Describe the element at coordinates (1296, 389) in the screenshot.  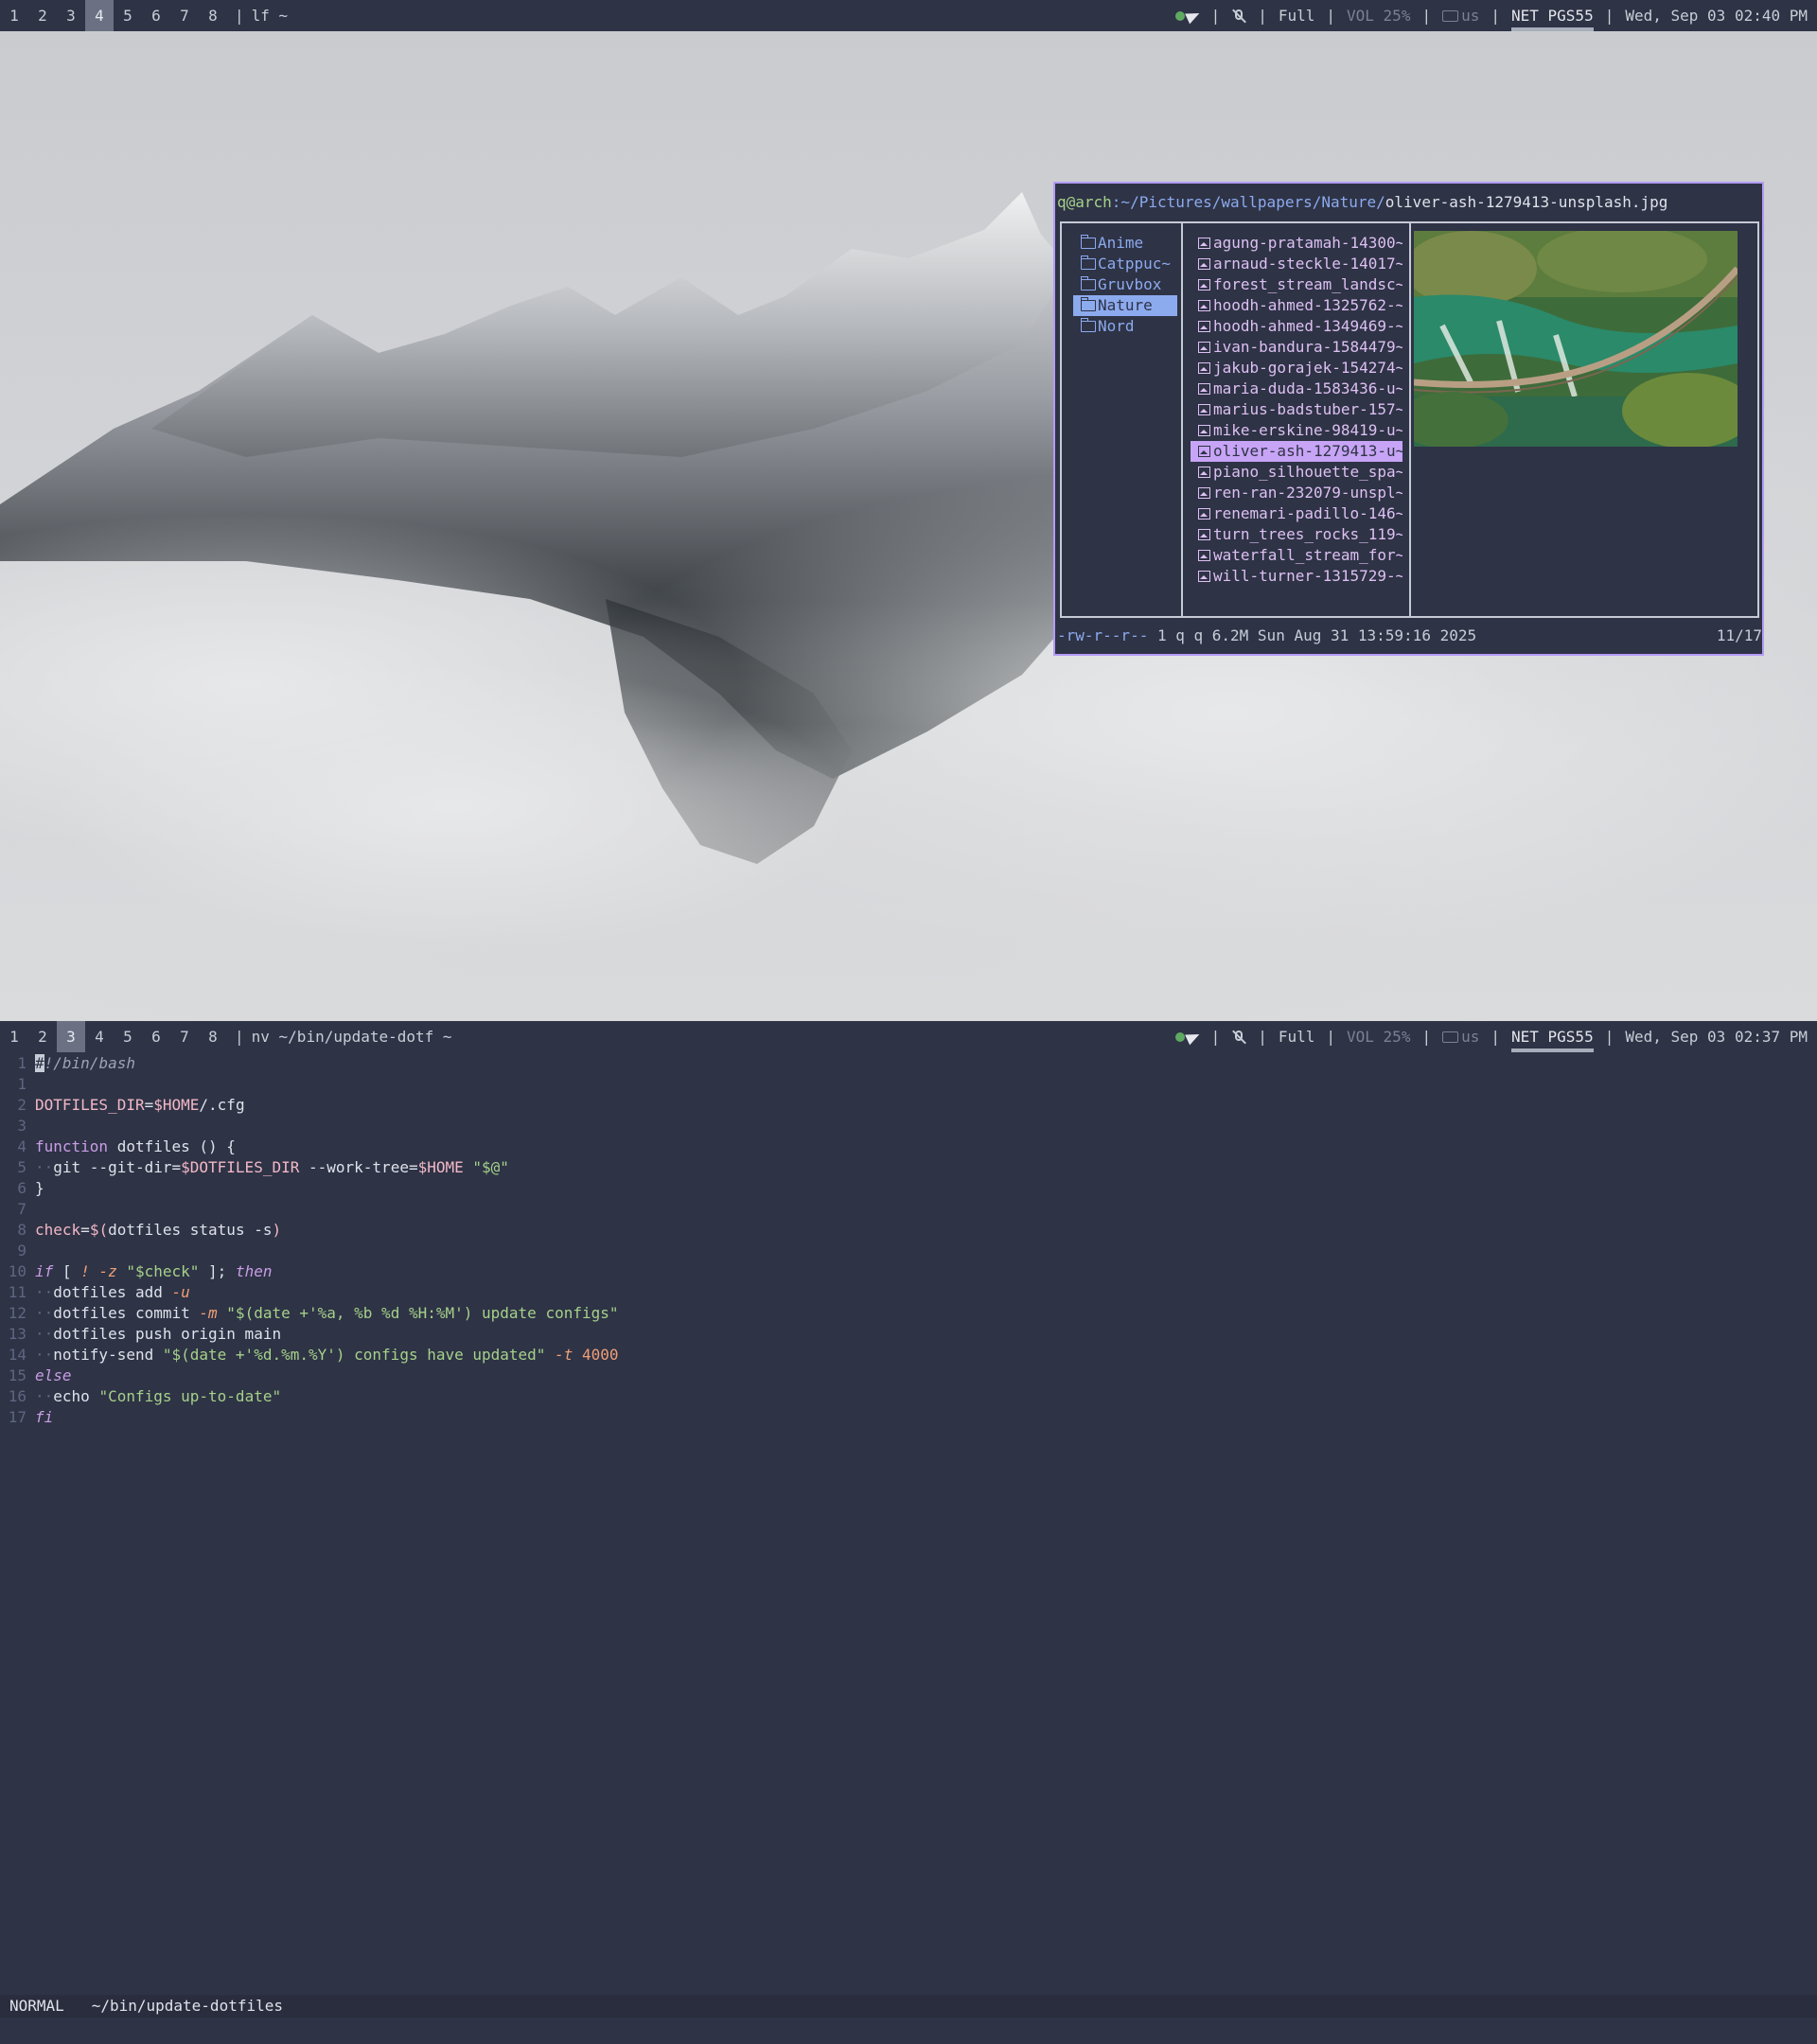
I see `file-item: maria-duda-1583436-u~` at that location.